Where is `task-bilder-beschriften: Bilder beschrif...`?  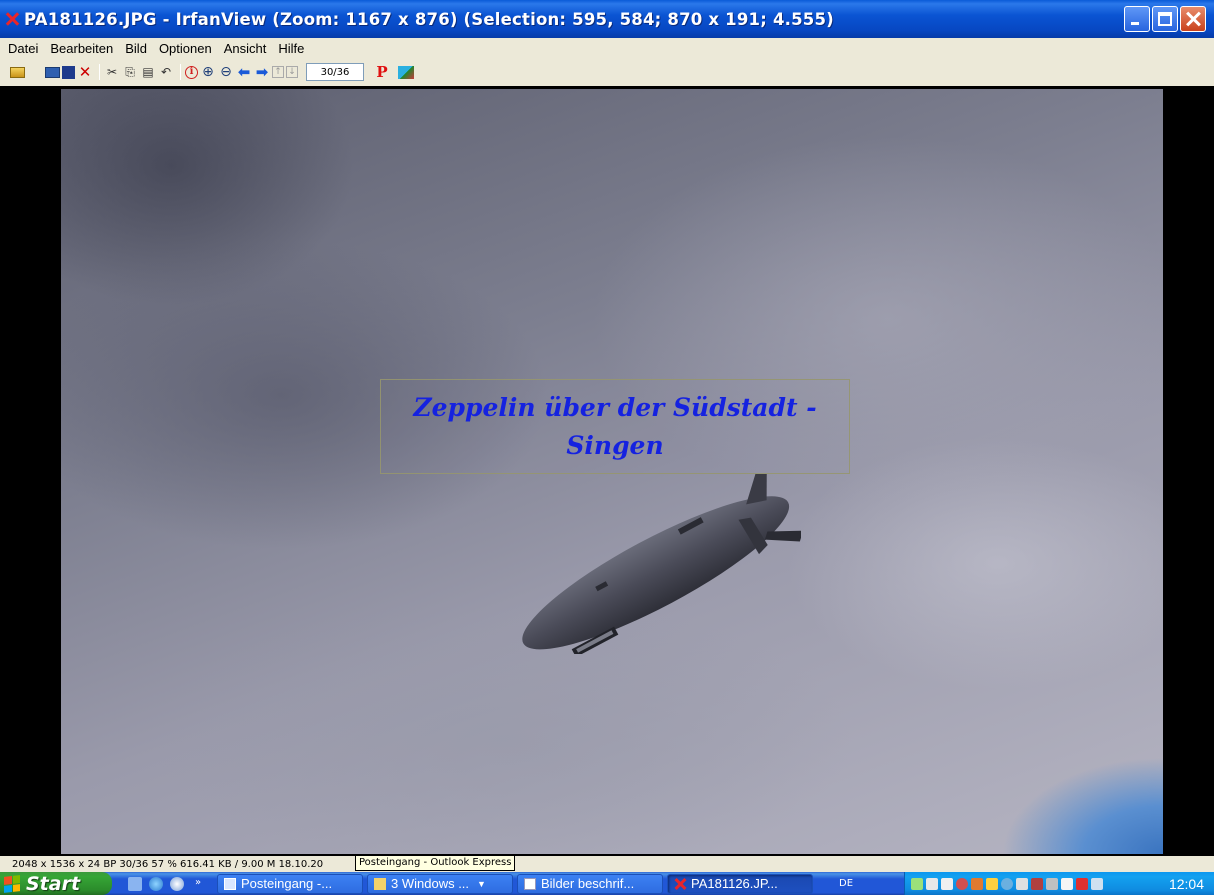
task-bilder-beschriften: Bilder beschrif... is located at coordinates (590, 883).